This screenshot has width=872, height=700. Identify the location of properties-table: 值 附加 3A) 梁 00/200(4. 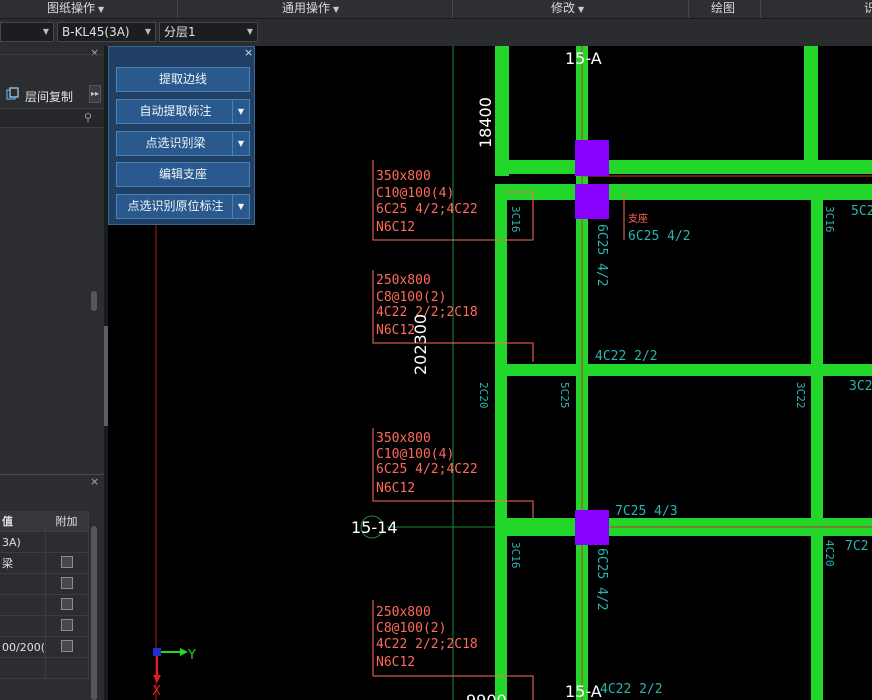
(44, 595).